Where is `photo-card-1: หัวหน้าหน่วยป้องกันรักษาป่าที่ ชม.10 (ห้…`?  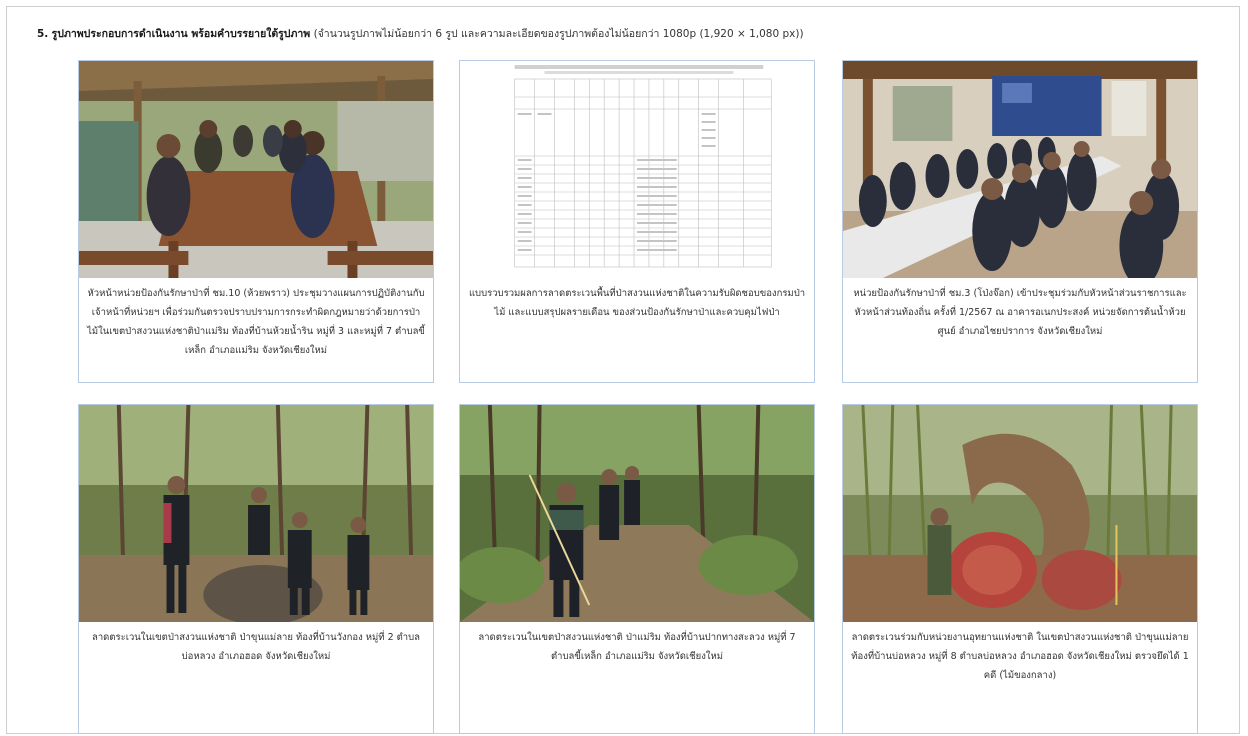 photo-card-1: หัวหน้าหน่วยป้องกันรักษาป่าที่ ชม.10 (ห้… is located at coordinates (256, 221).